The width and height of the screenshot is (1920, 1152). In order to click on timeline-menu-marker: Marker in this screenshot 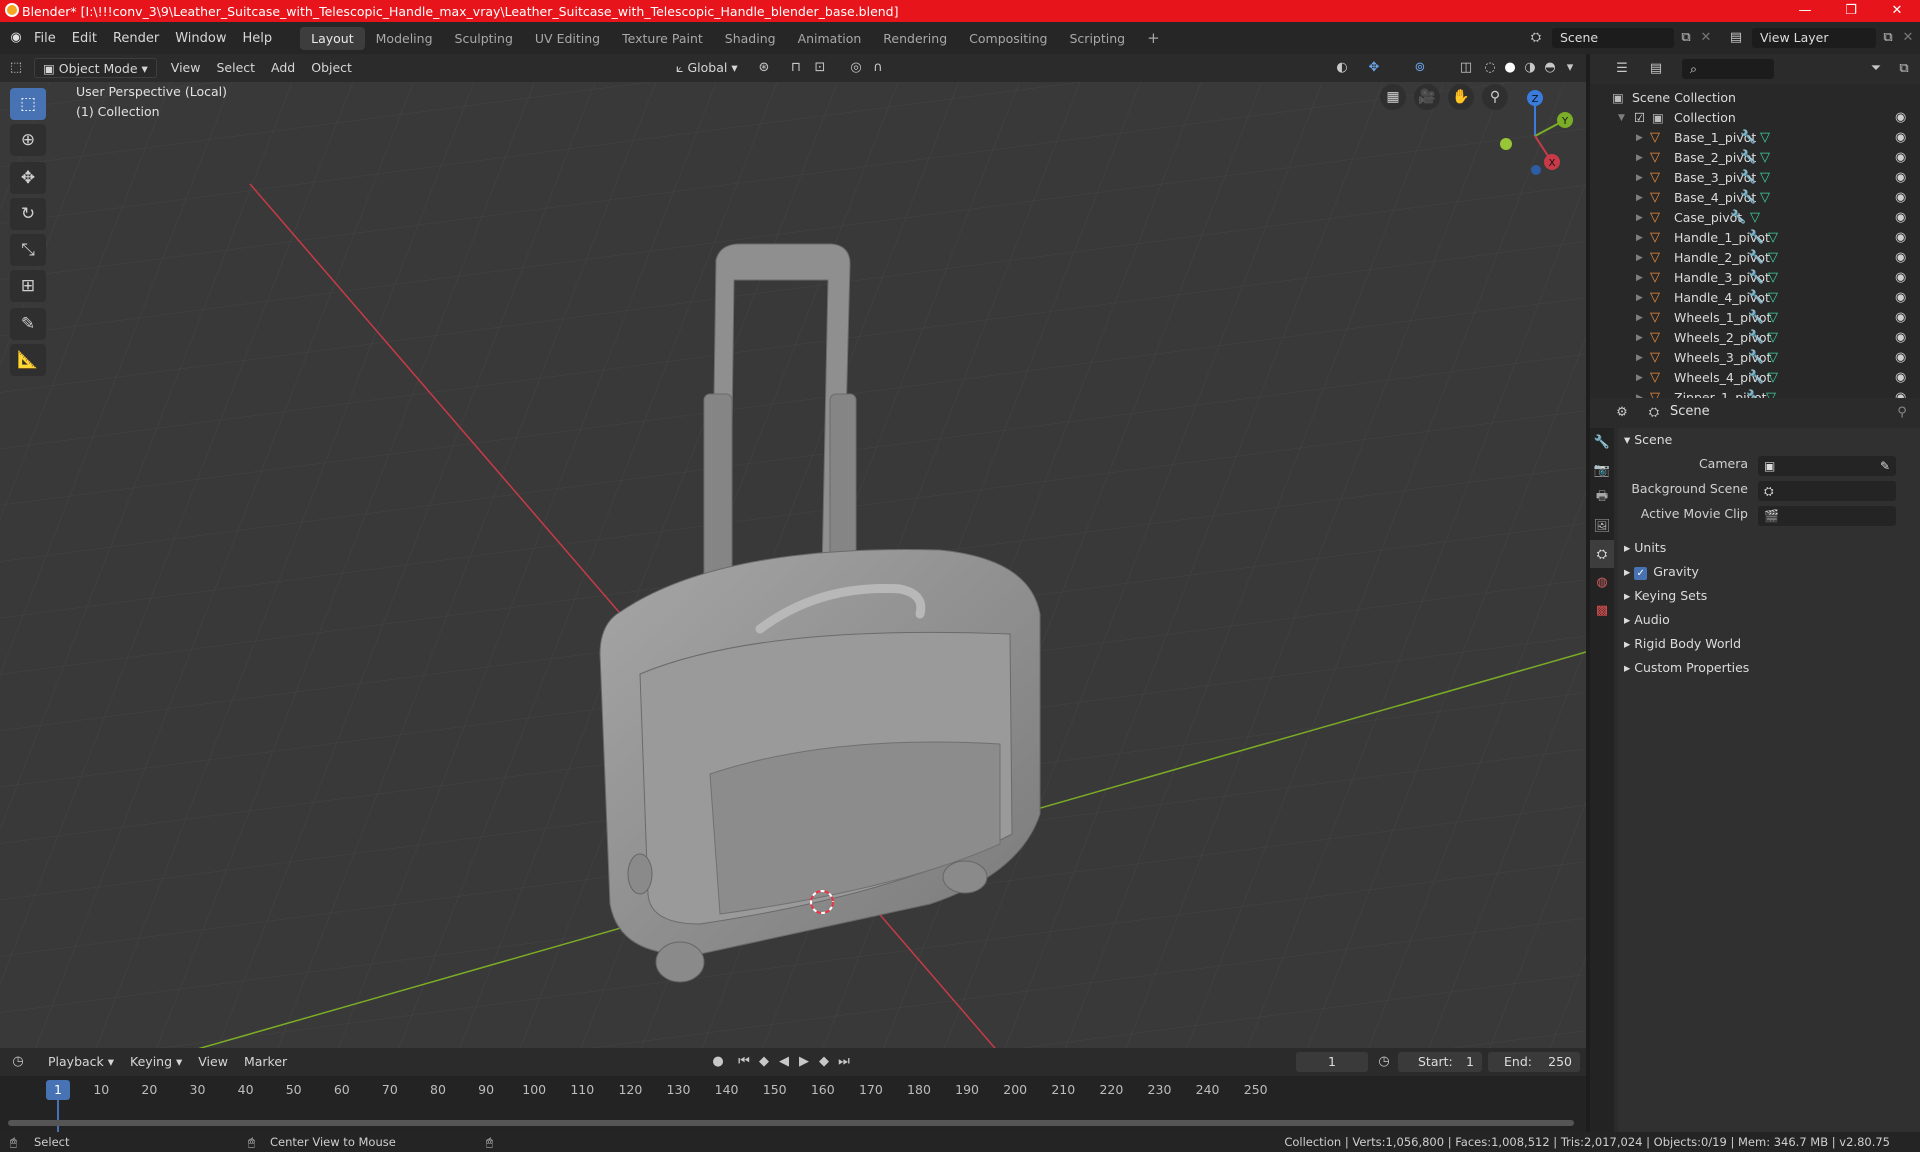, I will do `click(265, 1062)`.